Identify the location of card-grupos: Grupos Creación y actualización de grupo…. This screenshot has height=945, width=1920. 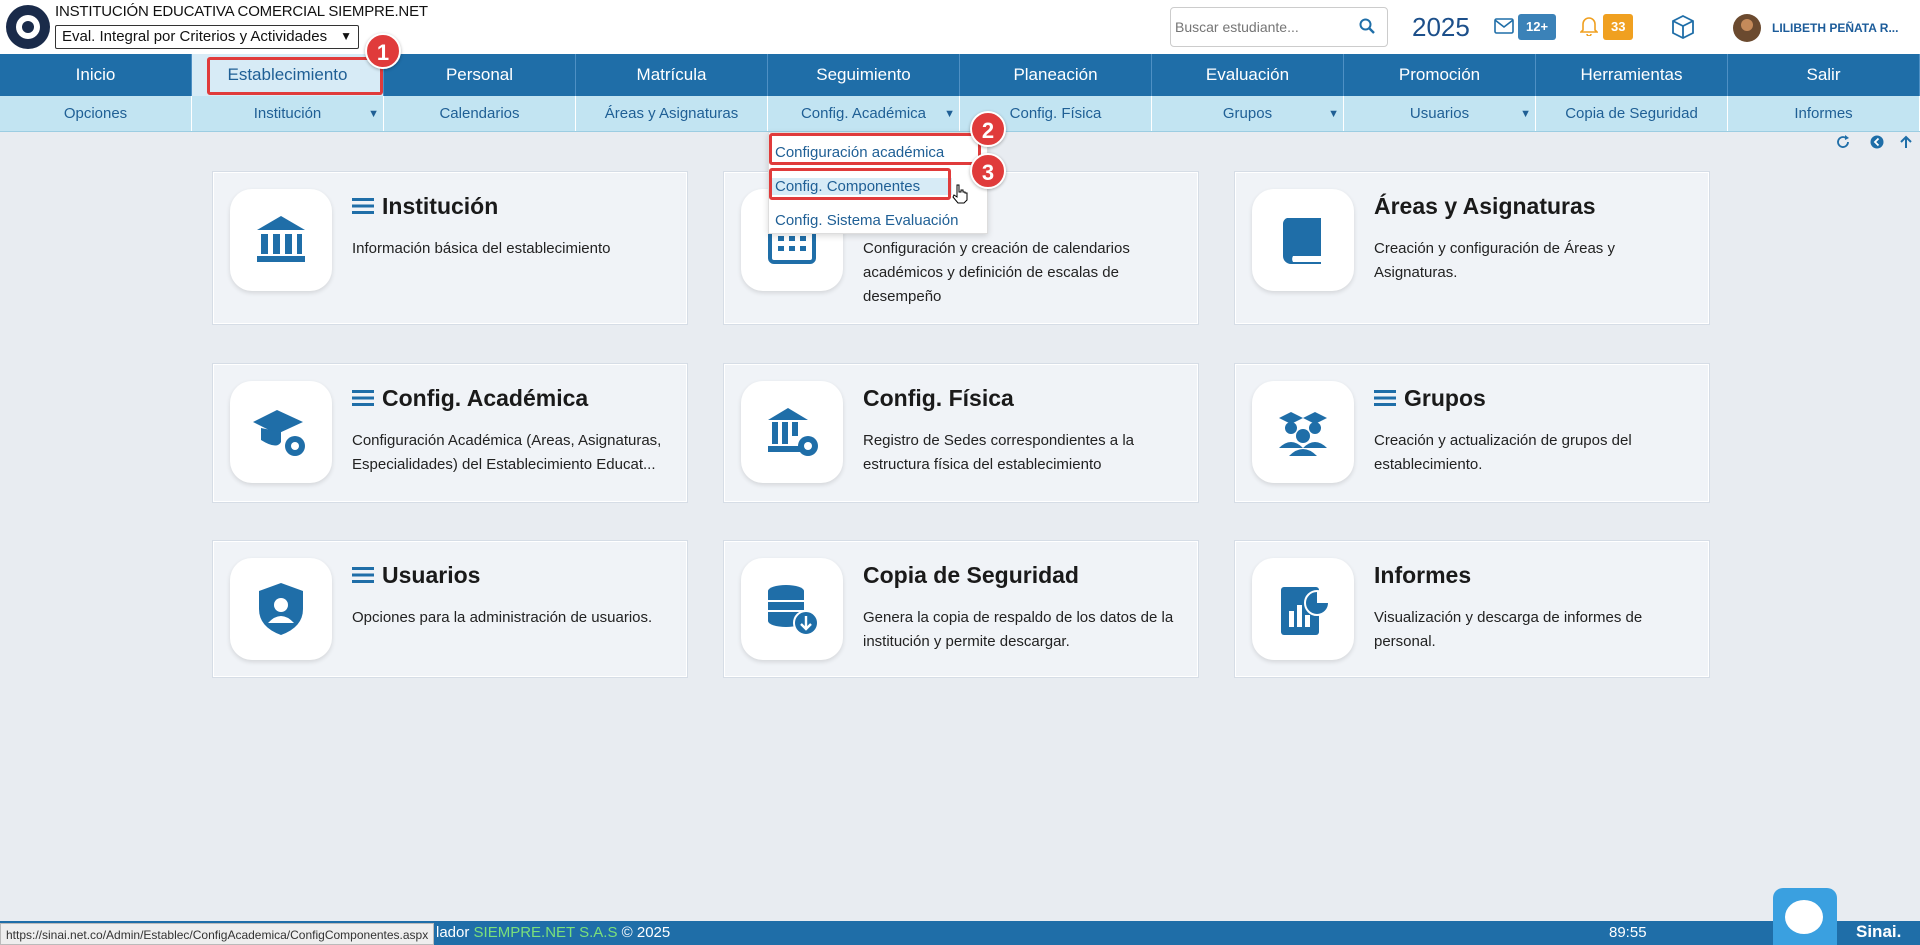
(1472, 433).